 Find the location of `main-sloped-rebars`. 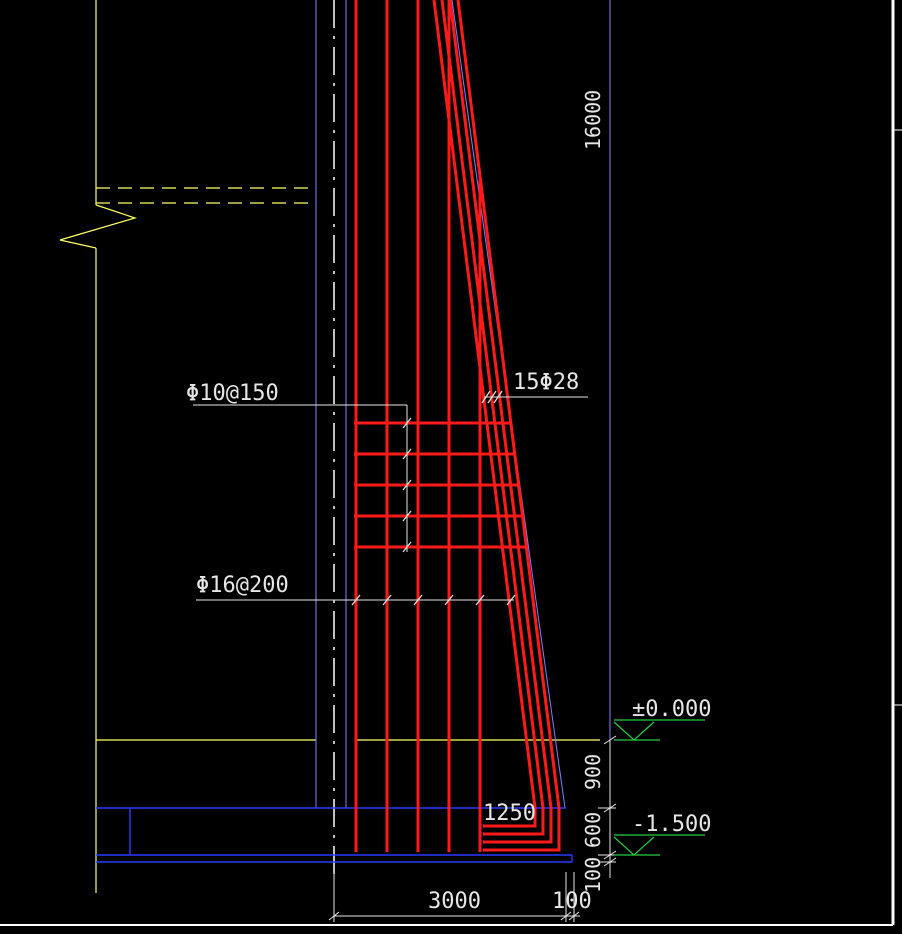

main-sloped-rebars is located at coordinates (496, 426).